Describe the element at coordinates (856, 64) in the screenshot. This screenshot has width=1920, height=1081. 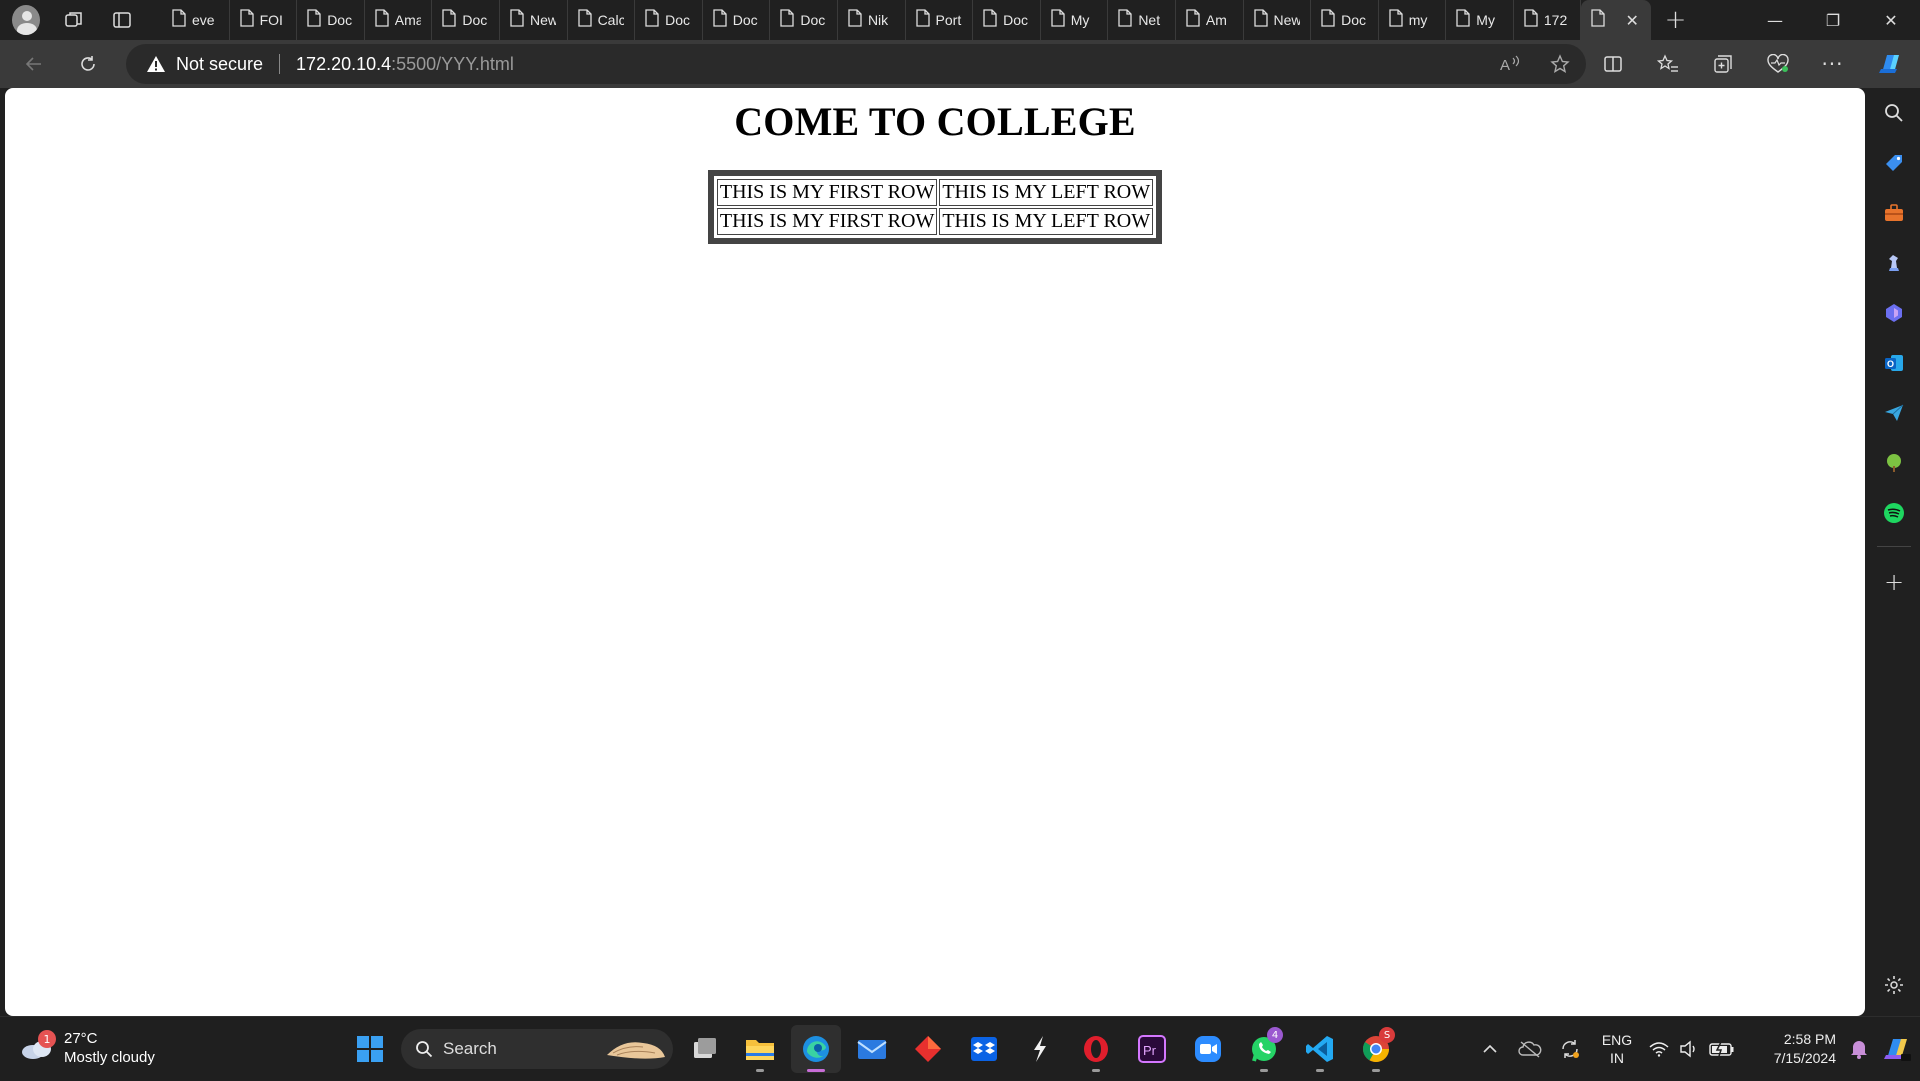
I see `address-bar: Not secure 172.20.10.4:5500/YYY.html A` at that location.